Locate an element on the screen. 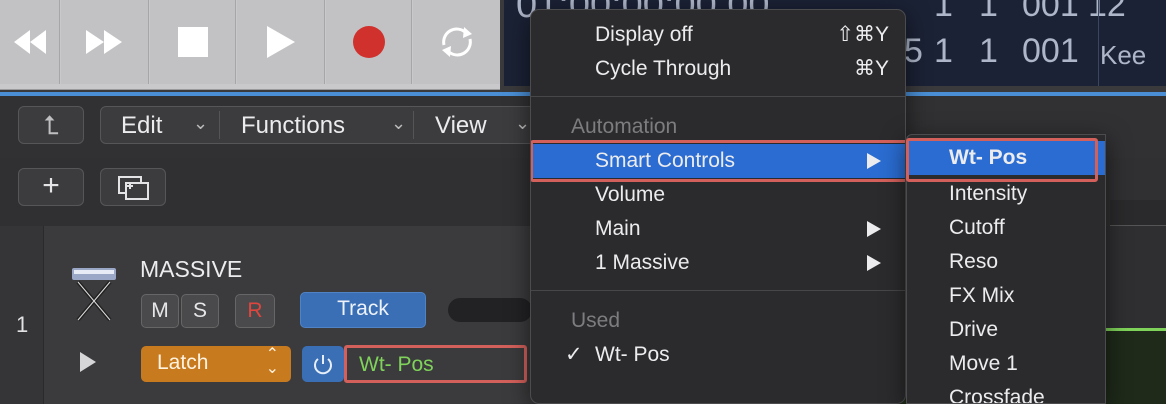  cycle-button is located at coordinates (456, 42).